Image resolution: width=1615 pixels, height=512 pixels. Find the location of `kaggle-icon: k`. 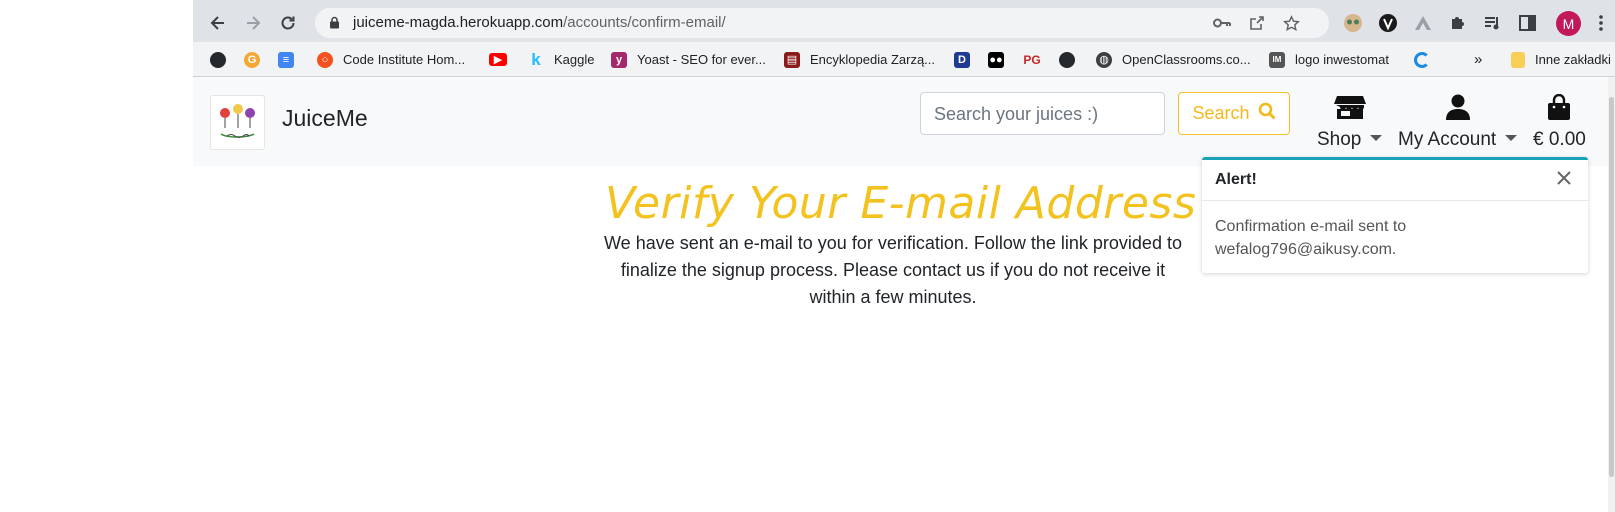

kaggle-icon: k is located at coordinates (536, 59).